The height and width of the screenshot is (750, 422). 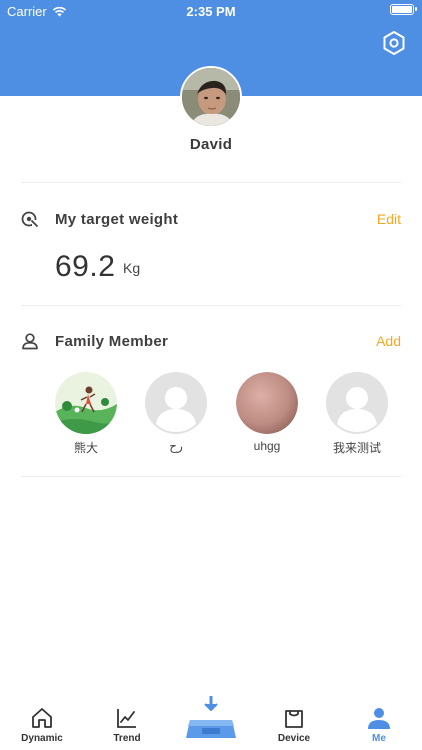 I want to click on person-icon, so click(x=379, y=718).